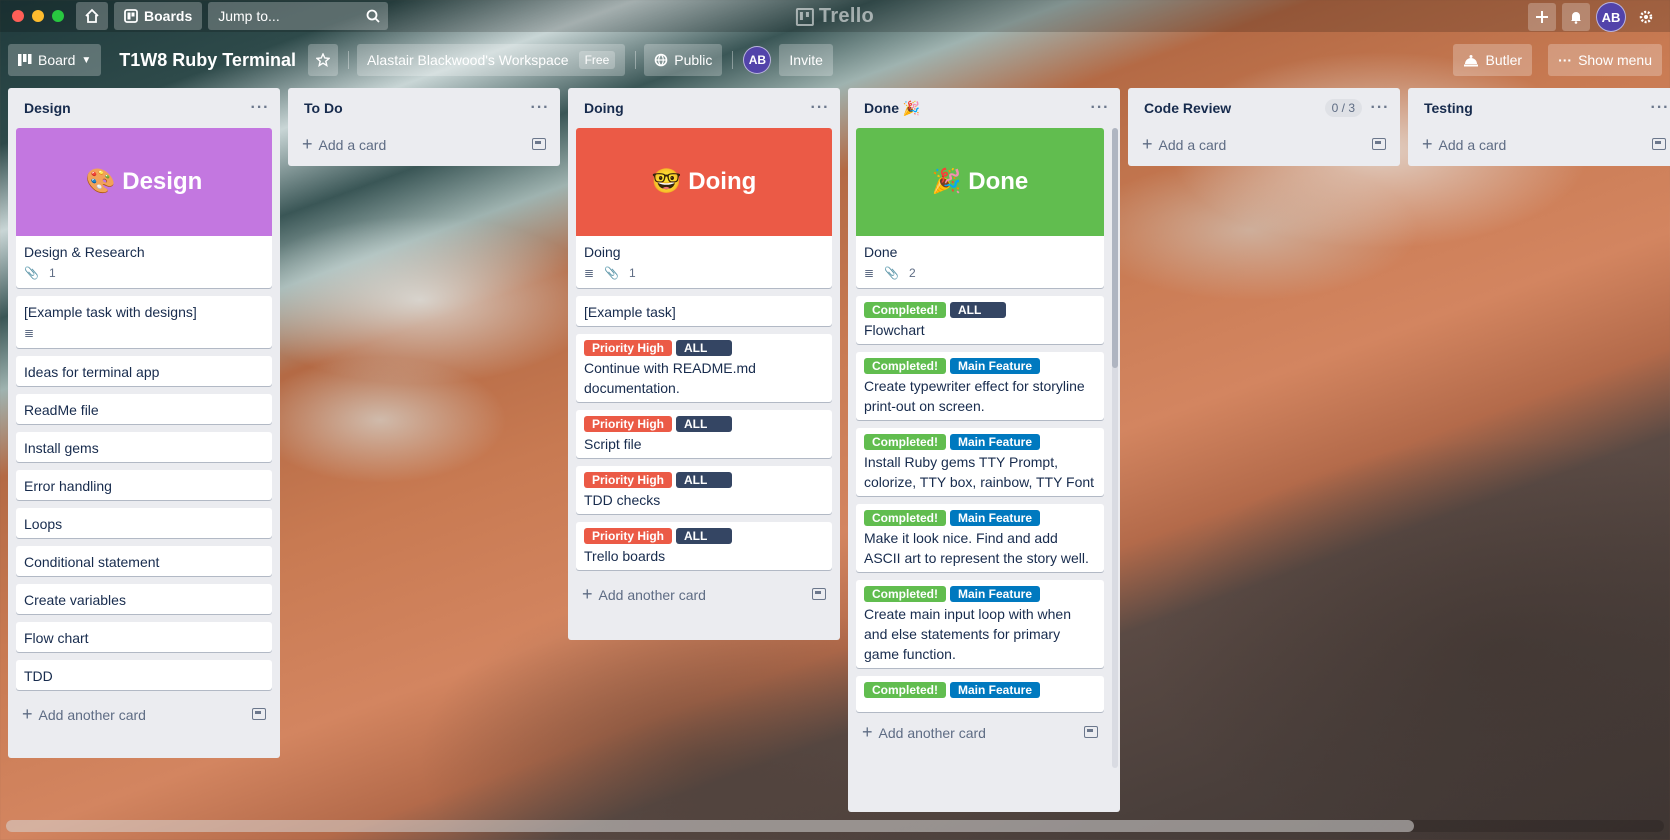 The image size is (1670, 840). What do you see at coordinates (144, 599) in the screenshot?
I see `list-item: Create variables` at bounding box center [144, 599].